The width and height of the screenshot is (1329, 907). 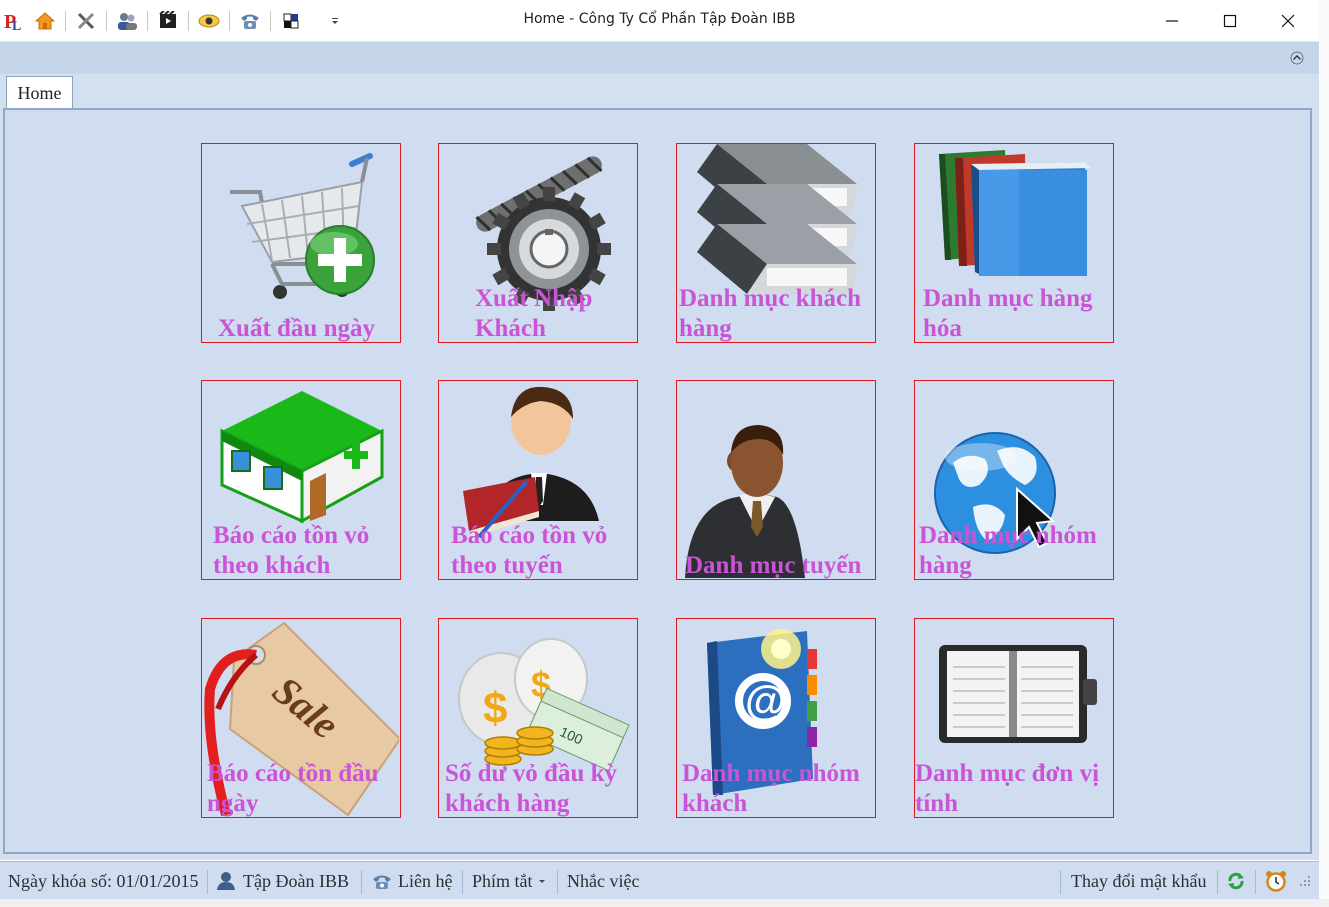 What do you see at coordinates (335, 21) in the screenshot?
I see `customize-dropdown-icon` at bounding box center [335, 21].